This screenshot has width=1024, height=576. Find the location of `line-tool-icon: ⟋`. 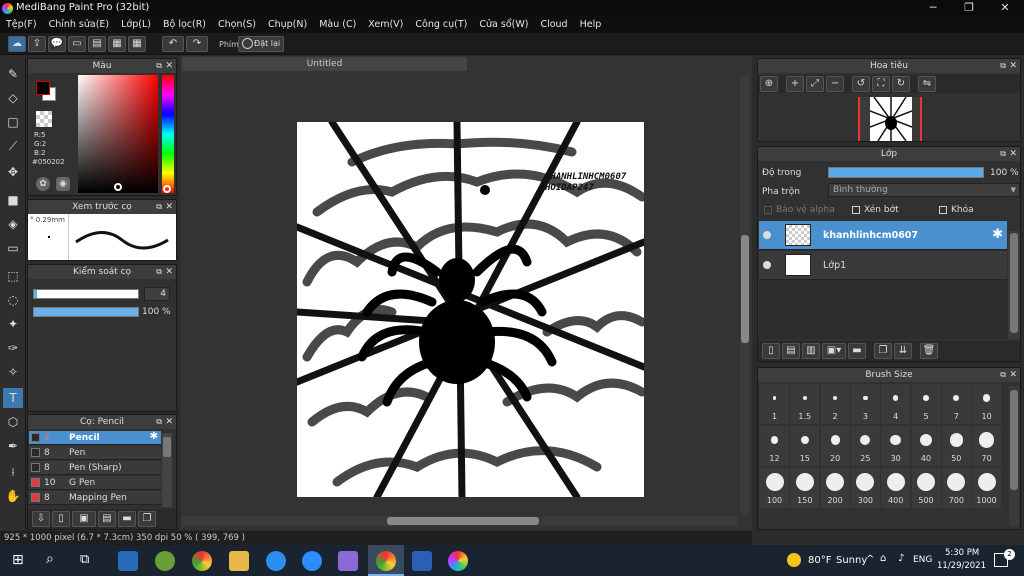

line-tool-icon: ⟋ is located at coordinates (13, 146).